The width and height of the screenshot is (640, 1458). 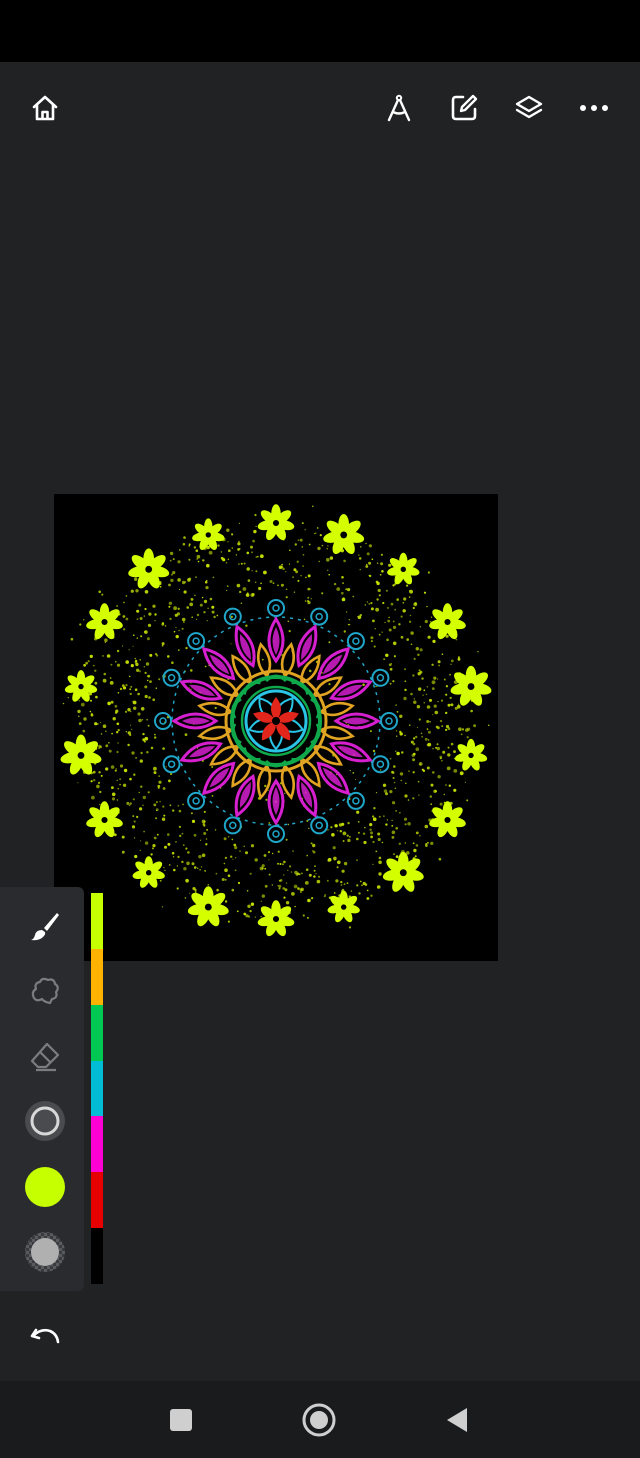 I want to click on layers-icon, so click(x=529, y=107).